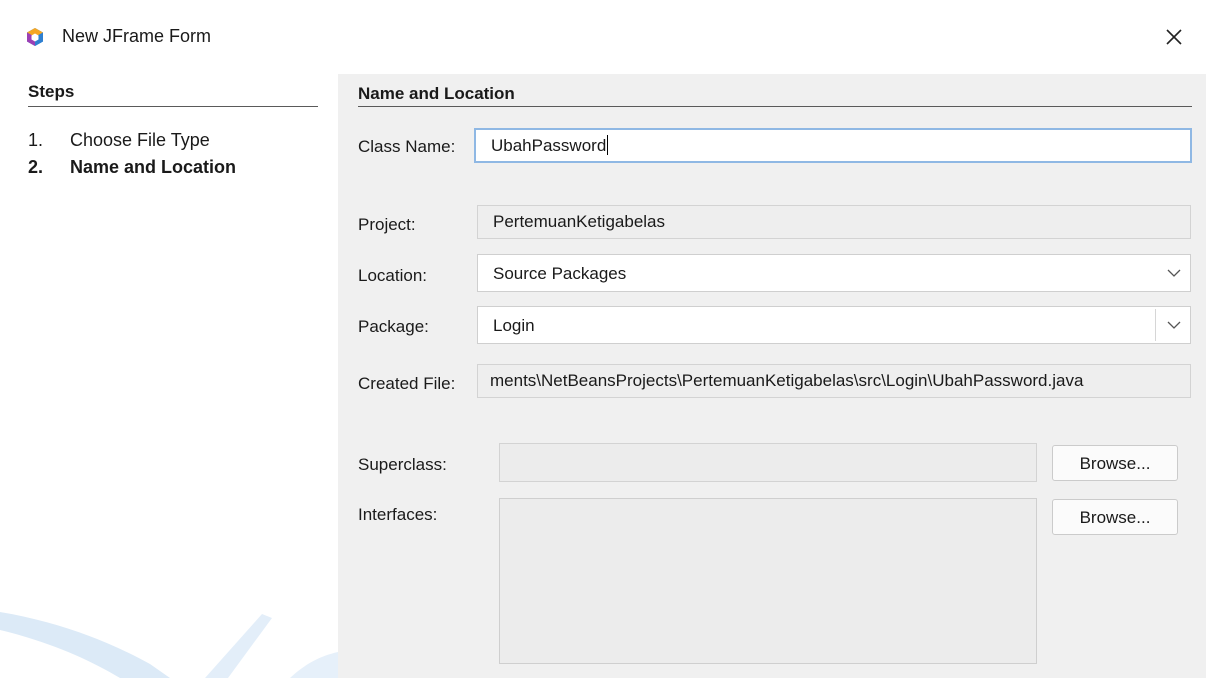  What do you see at coordinates (608, 145) in the screenshot?
I see `text-caret` at bounding box center [608, 145].